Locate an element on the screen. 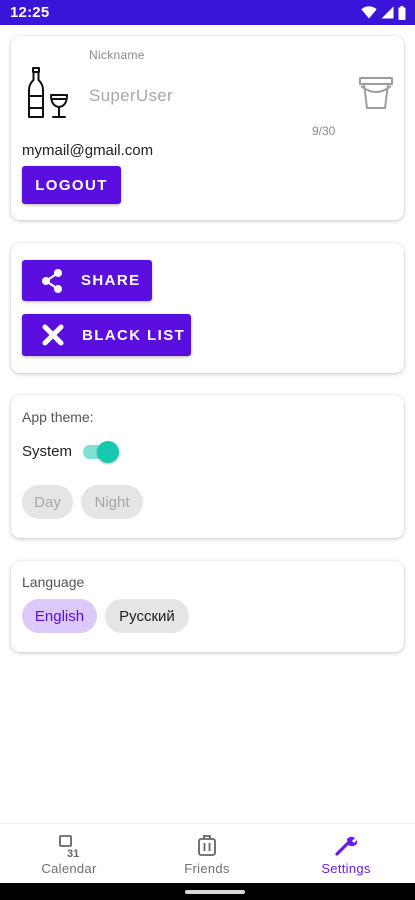  share-button: SHARE is located at coordinates (87, 280).